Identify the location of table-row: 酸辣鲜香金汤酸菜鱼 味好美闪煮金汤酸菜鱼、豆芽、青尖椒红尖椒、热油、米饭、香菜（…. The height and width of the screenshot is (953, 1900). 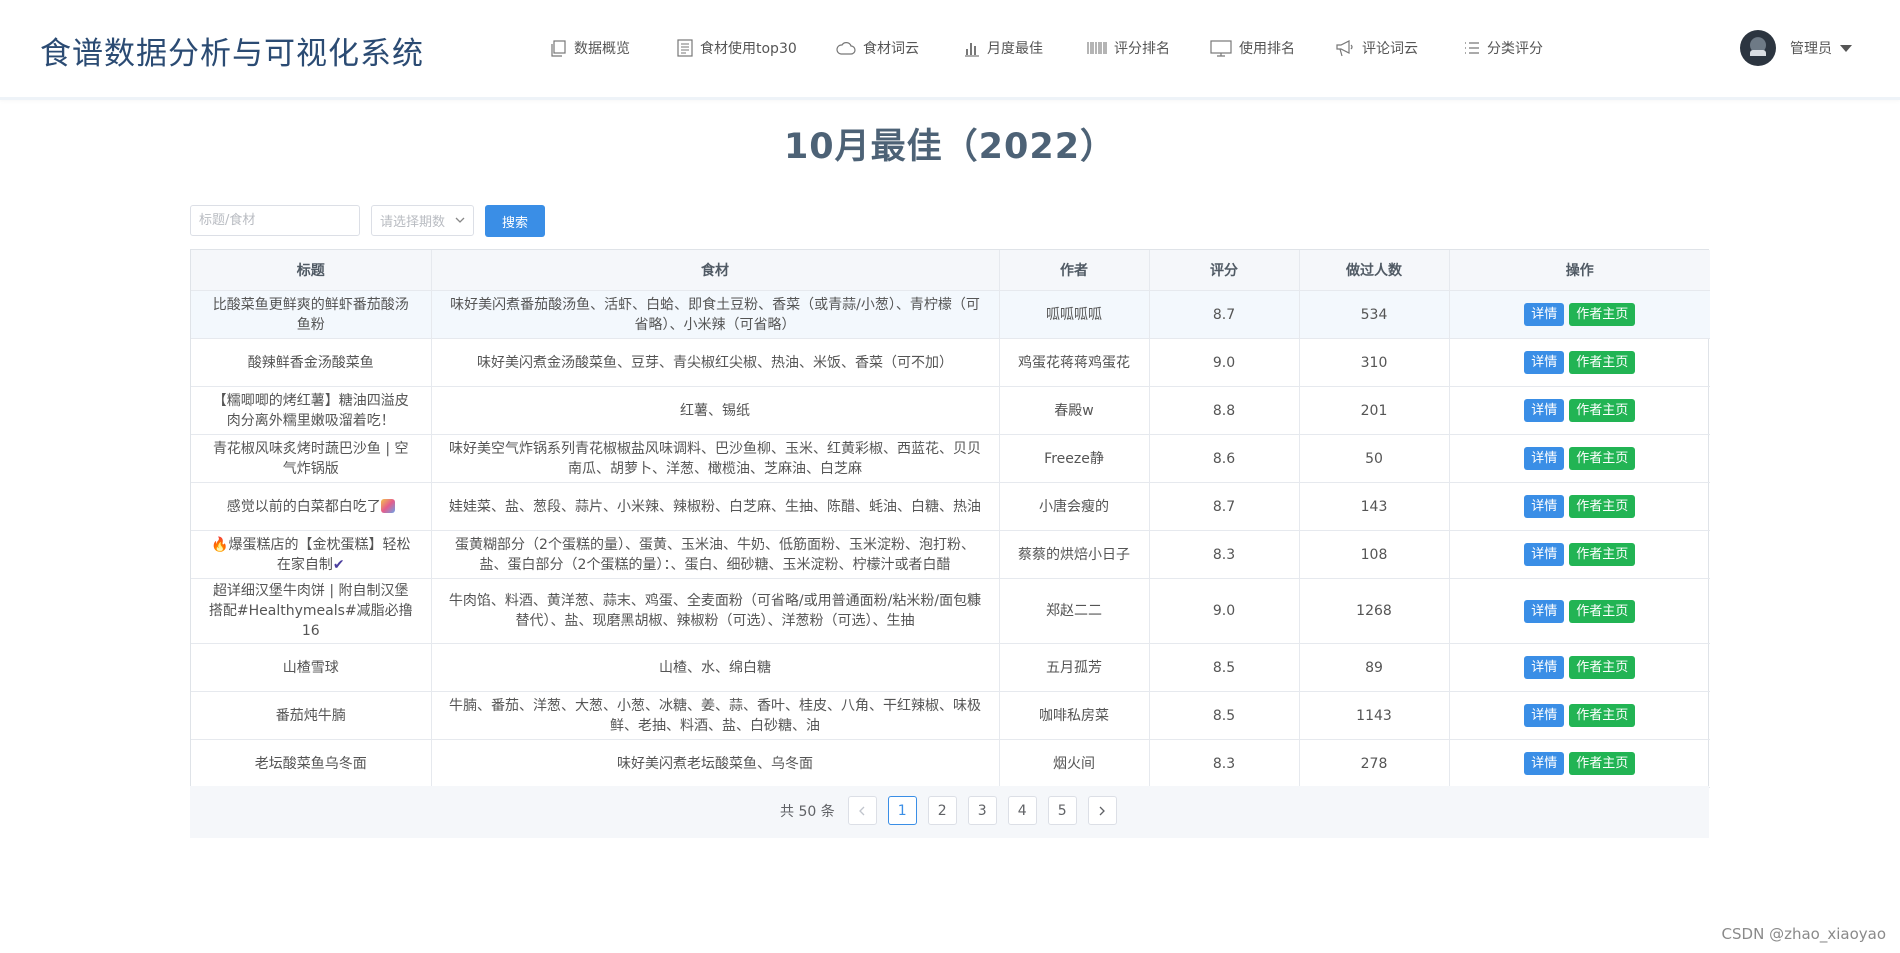
(950, 362).